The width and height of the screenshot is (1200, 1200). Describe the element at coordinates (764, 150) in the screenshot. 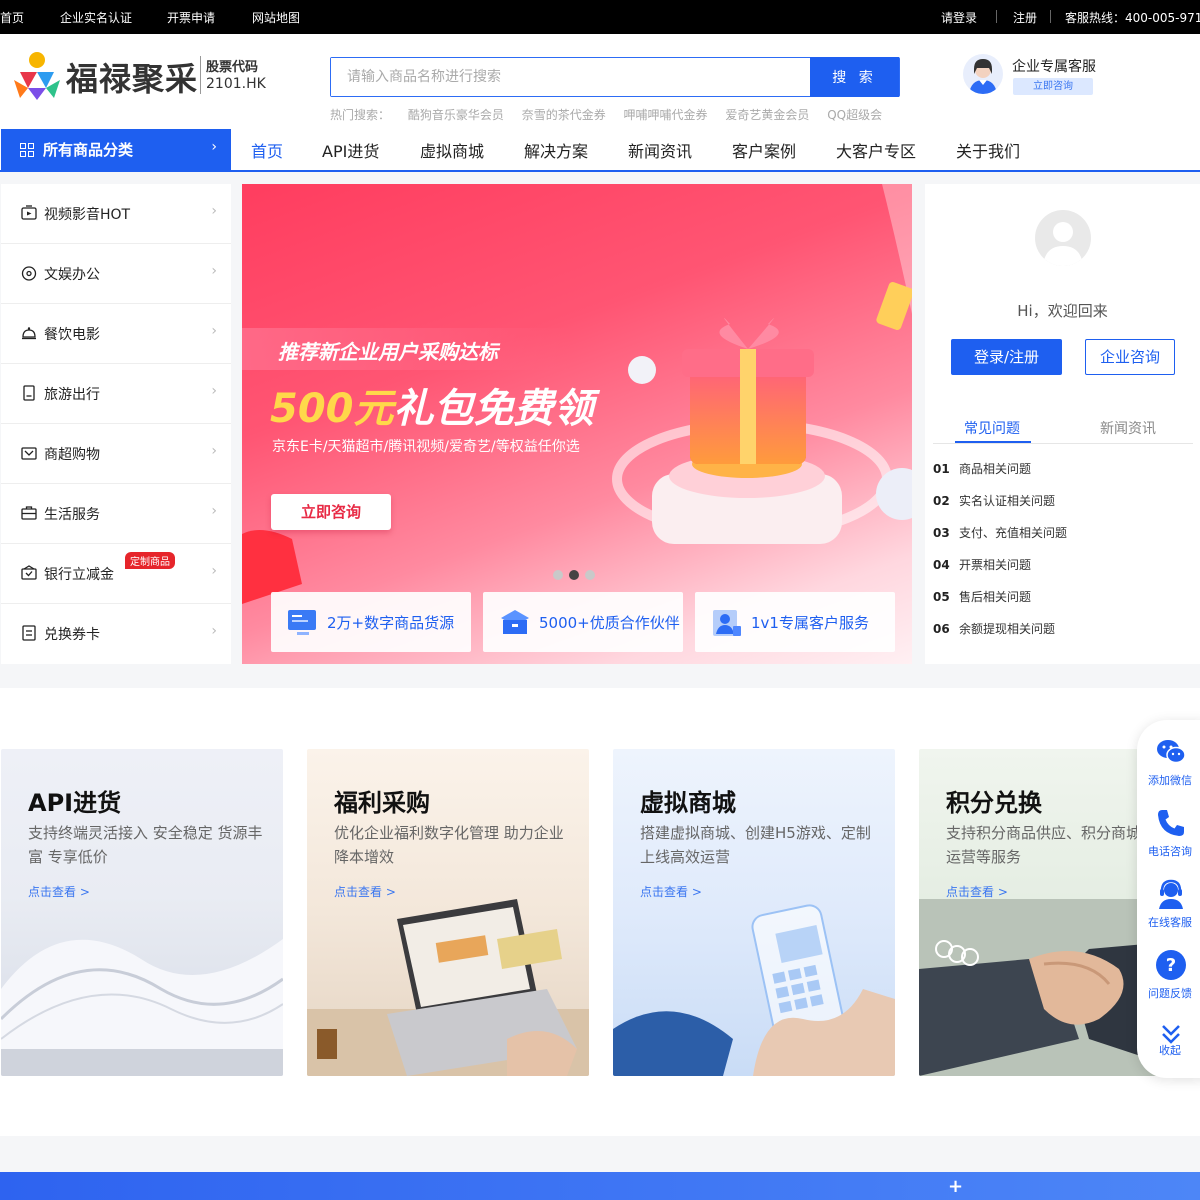

I see `nav-item-cases: 客户案例` at that location.